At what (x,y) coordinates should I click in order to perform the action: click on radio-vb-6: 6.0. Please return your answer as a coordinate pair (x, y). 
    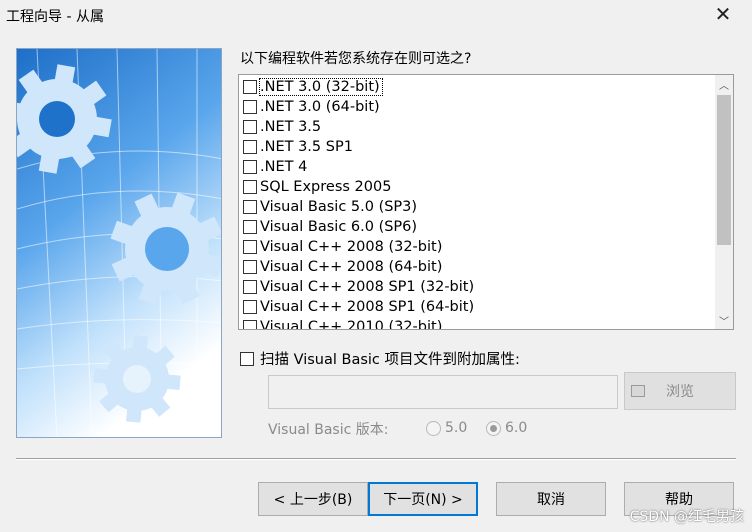
    Looking at the image, I should click on (506, 428).